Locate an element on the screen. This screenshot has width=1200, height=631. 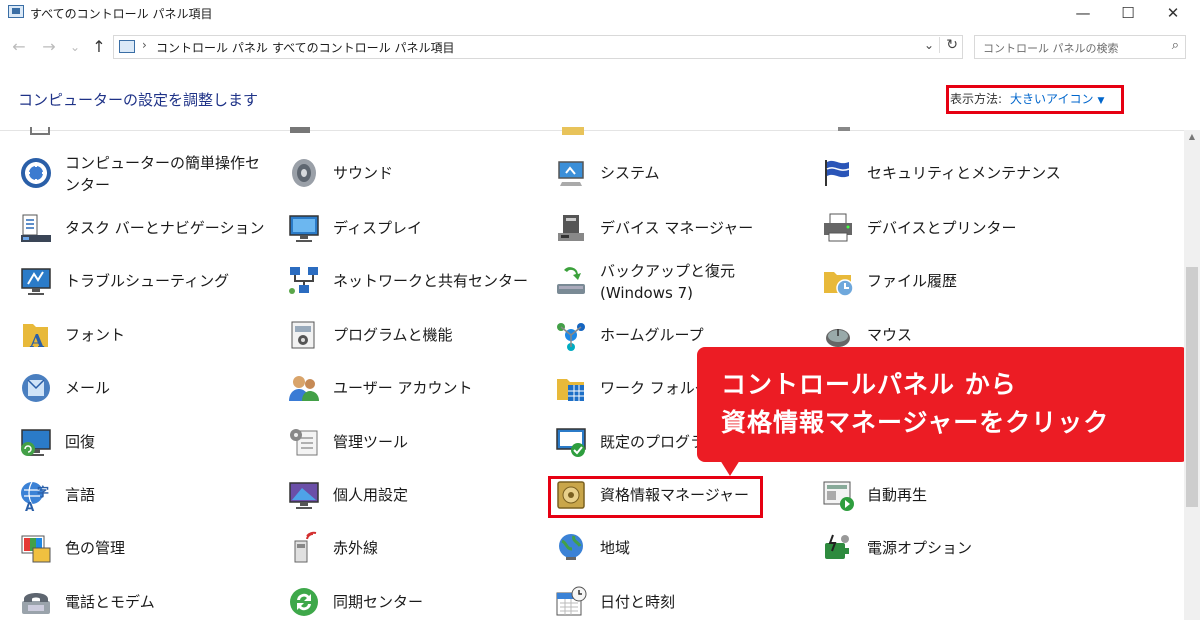
up-button: ↑ is located at coordinates (99, 47).